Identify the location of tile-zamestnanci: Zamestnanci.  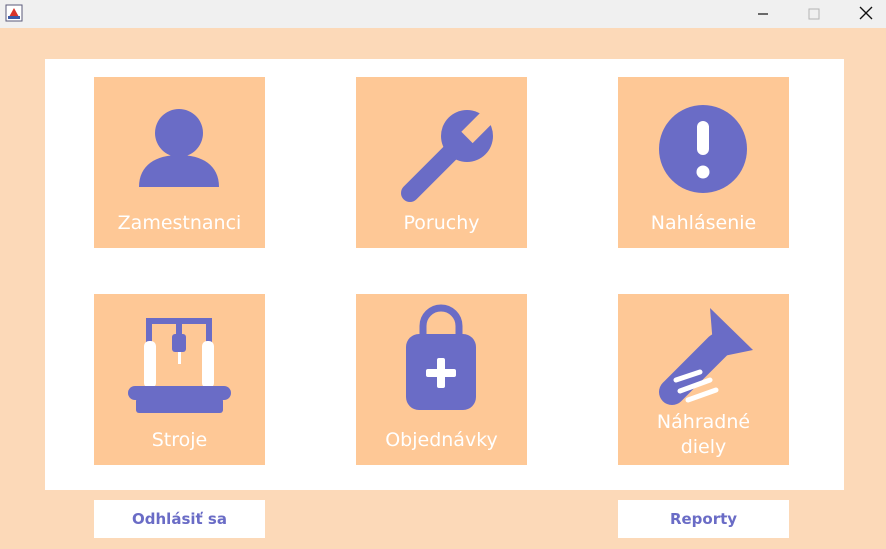
(179, 162).